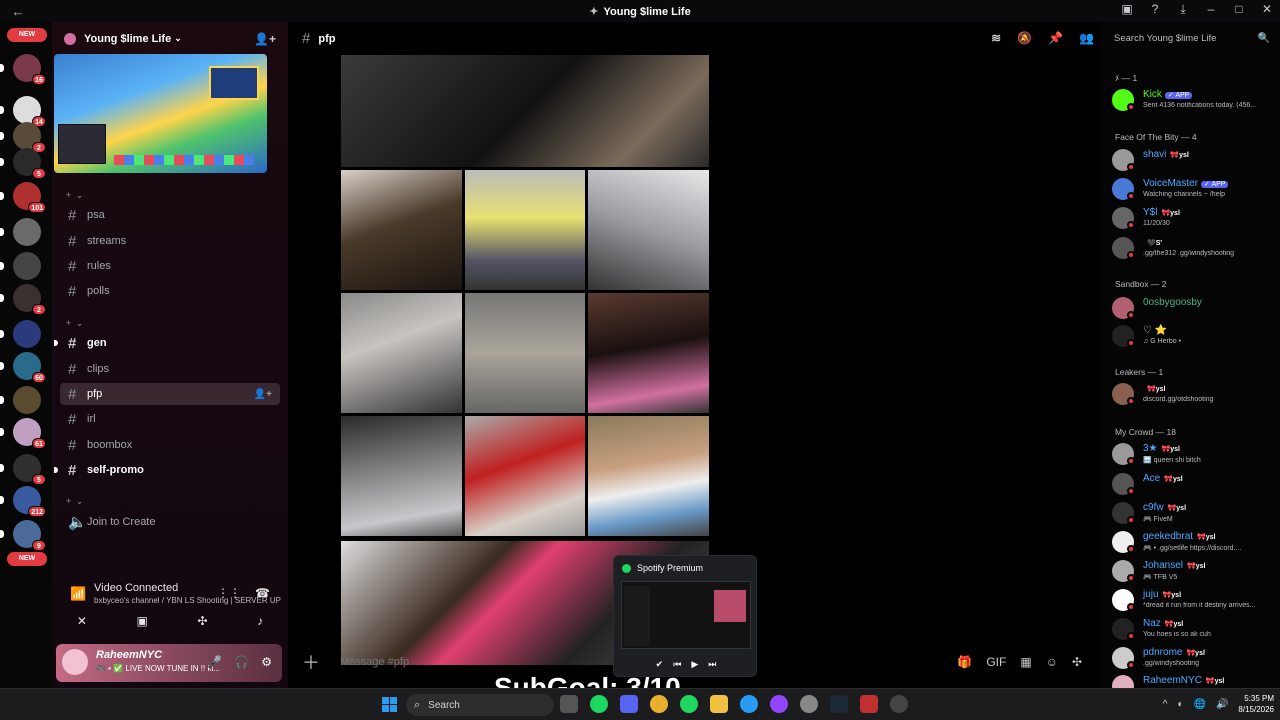 The height and width of the screenshot is (720, 1280). What do you see at coordinates (18, 11) in the screenshot?
I see `back-arrow-icon: ←` at bounding box center [18, 11].